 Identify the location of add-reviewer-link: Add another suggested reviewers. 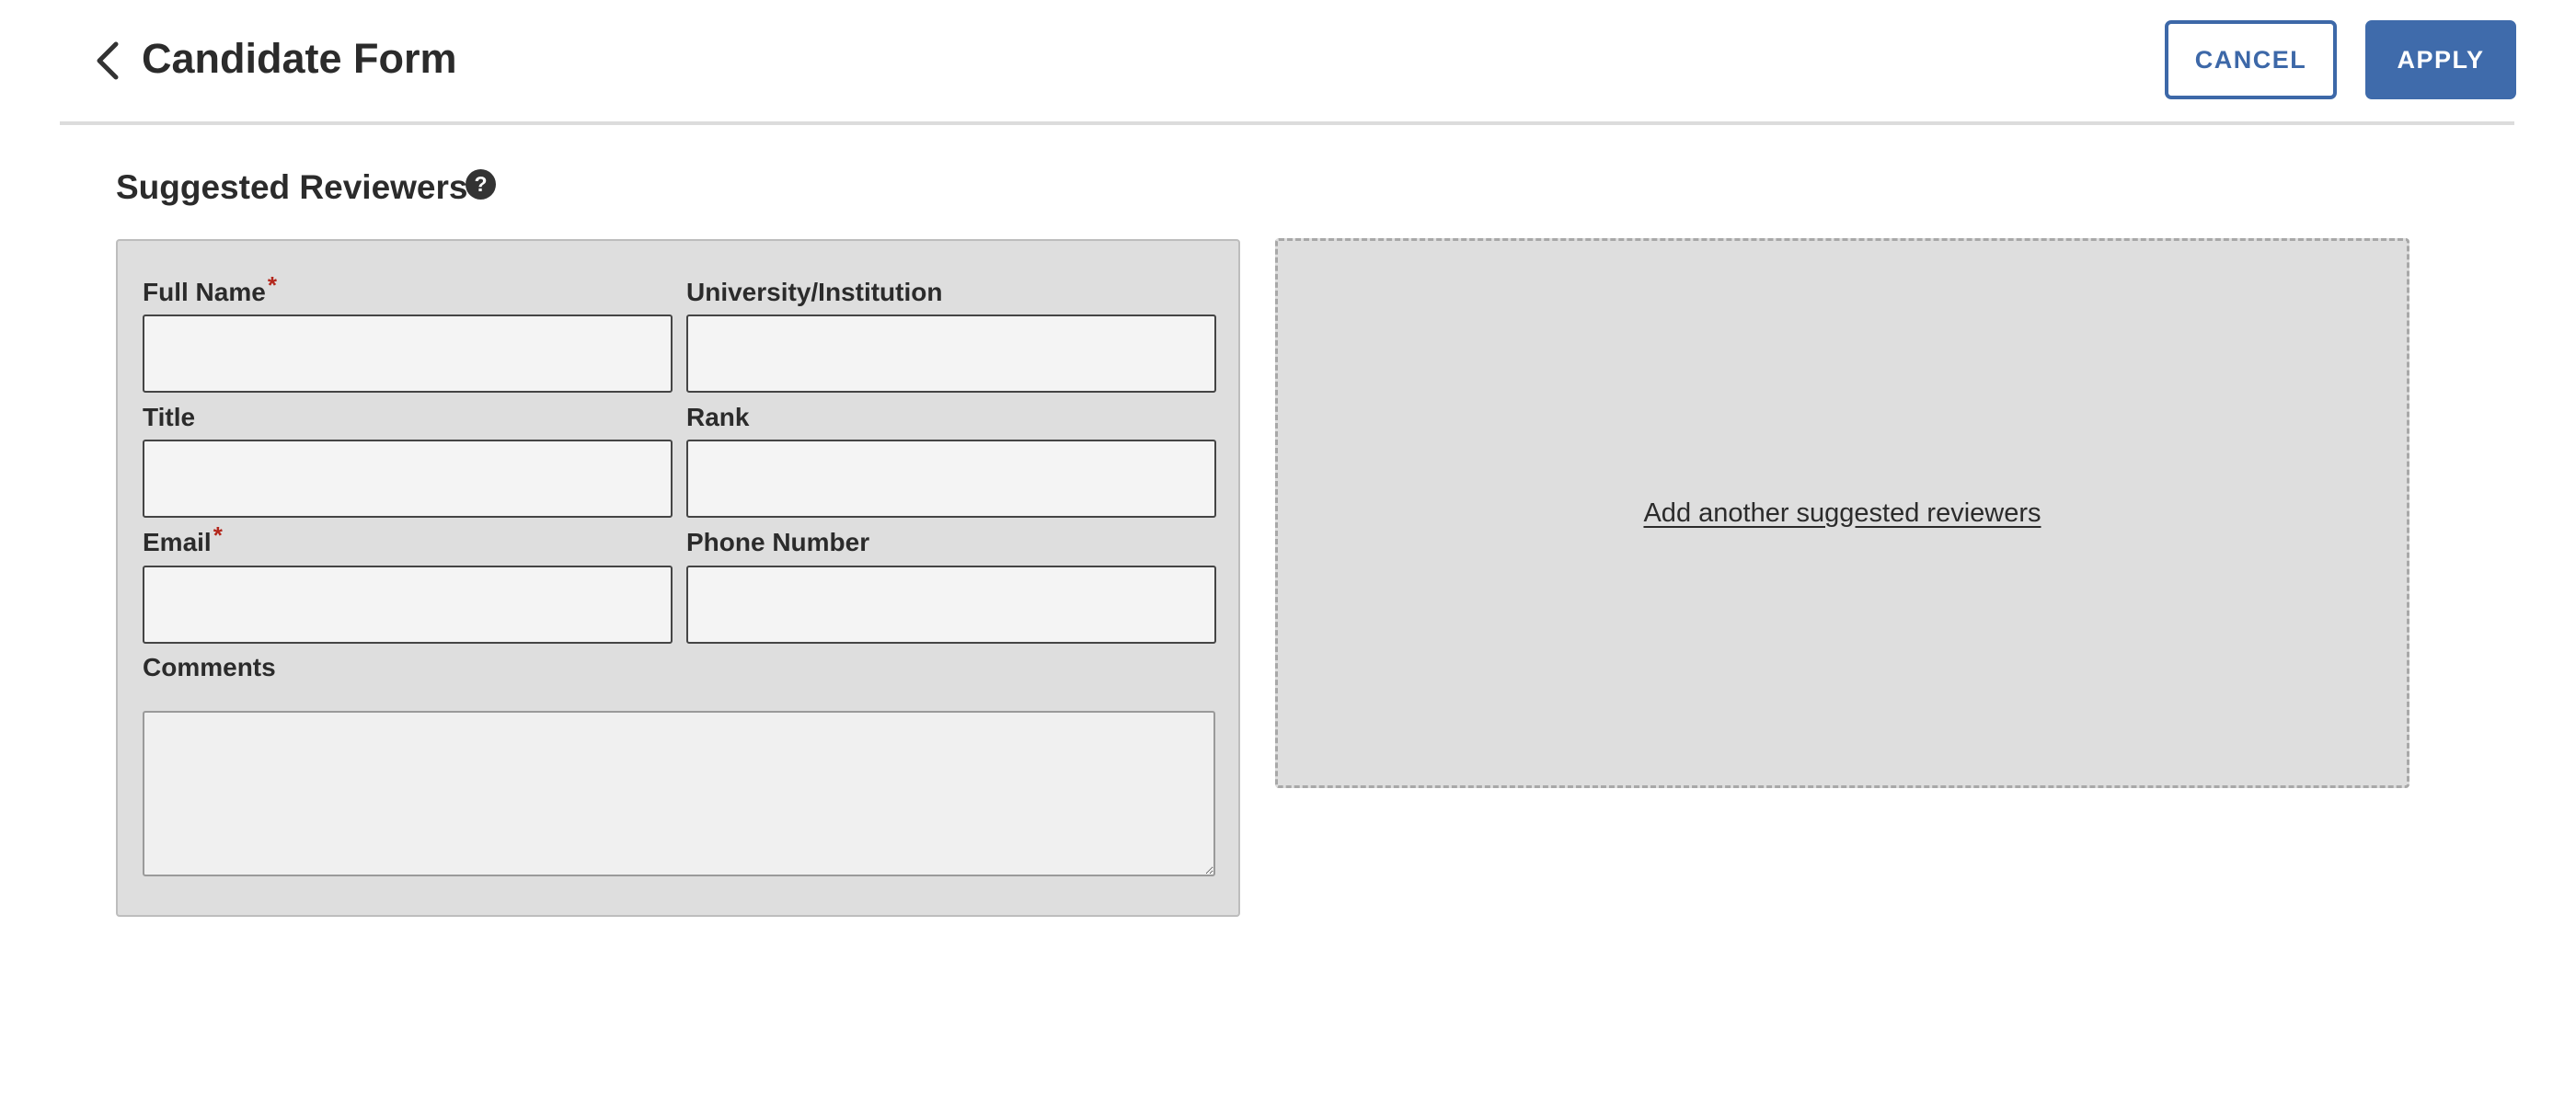
(1842, 514).